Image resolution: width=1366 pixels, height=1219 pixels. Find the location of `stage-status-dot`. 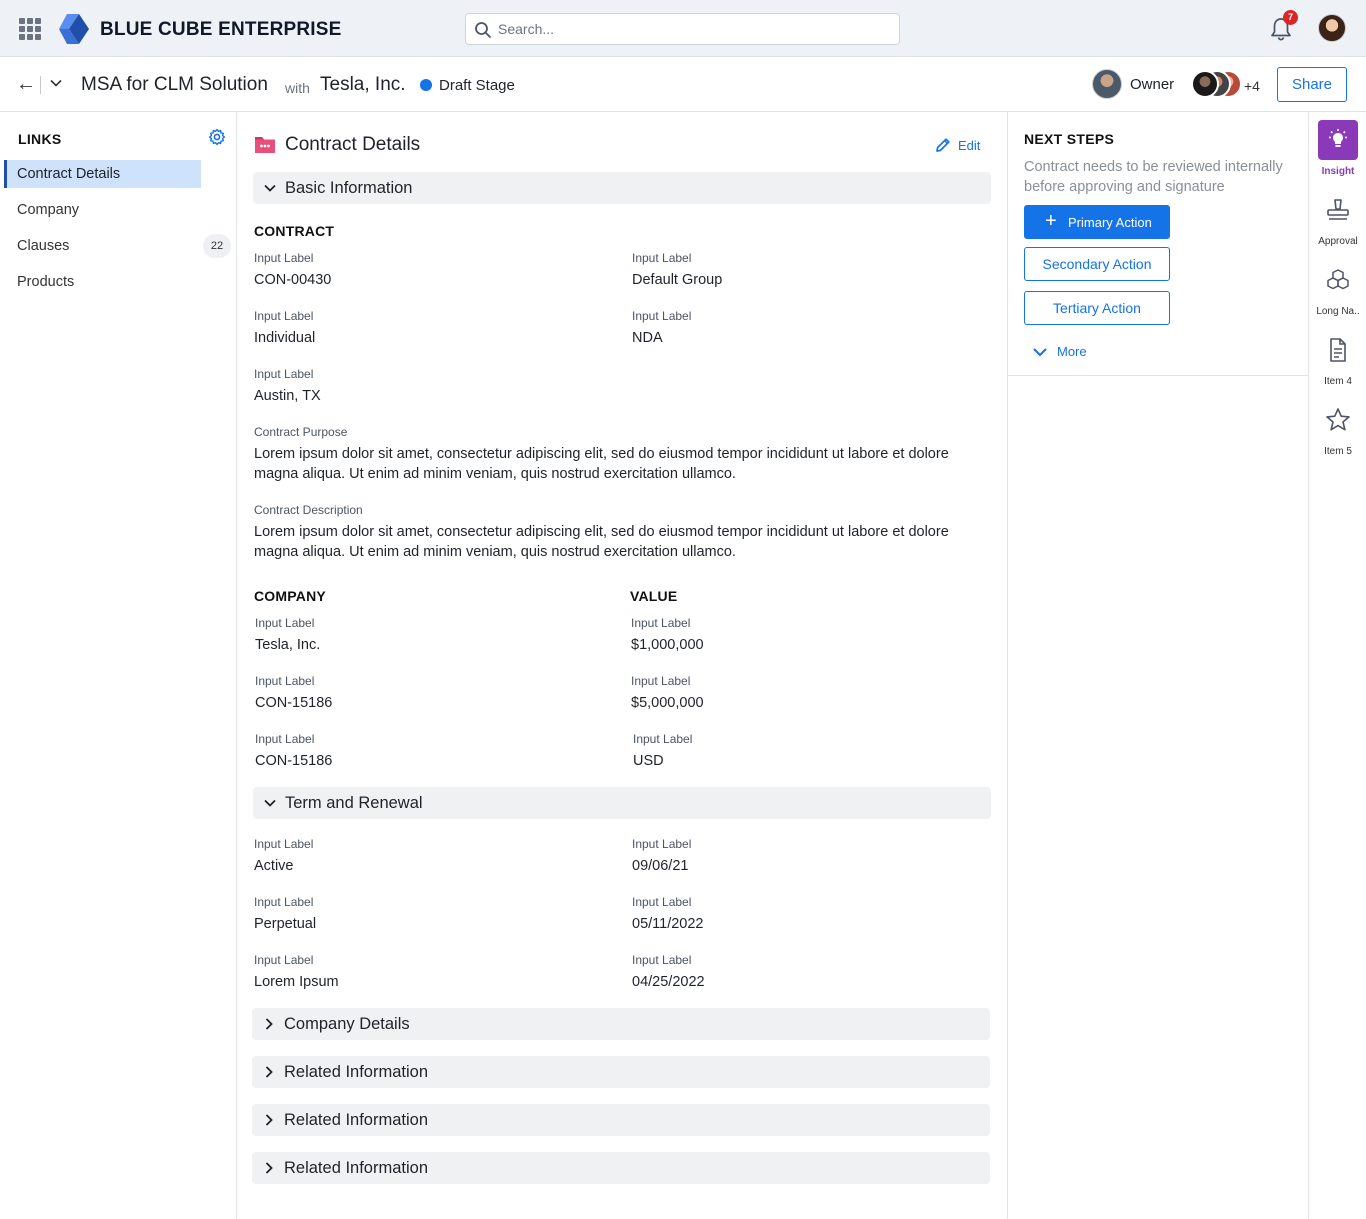

stage-status-dot is located at coordinates (426, 85).